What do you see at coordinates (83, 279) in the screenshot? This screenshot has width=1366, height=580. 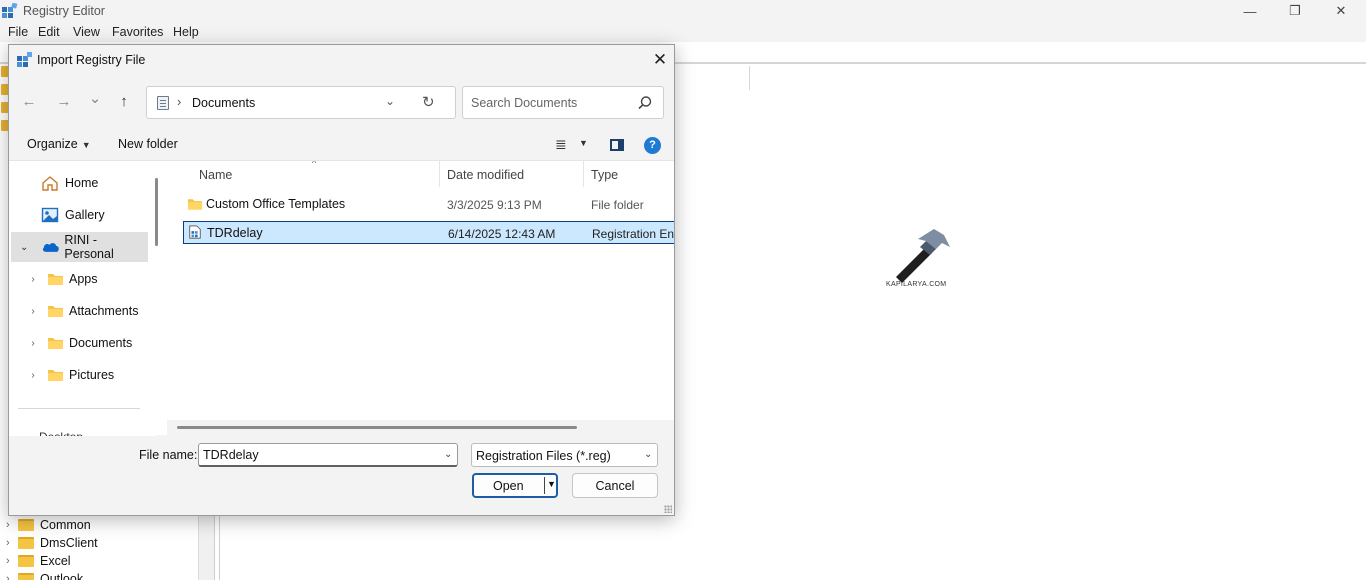 I see `nav-item-label: Apps` at bounding box center [83, 279].